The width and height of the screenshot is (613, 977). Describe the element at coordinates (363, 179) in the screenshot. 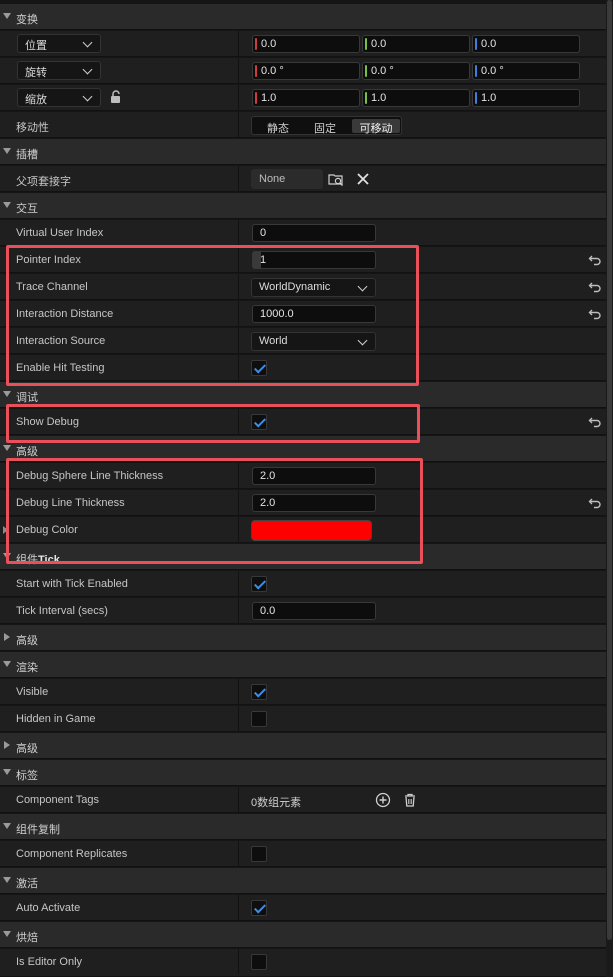

I see `clear-icon` at that location.